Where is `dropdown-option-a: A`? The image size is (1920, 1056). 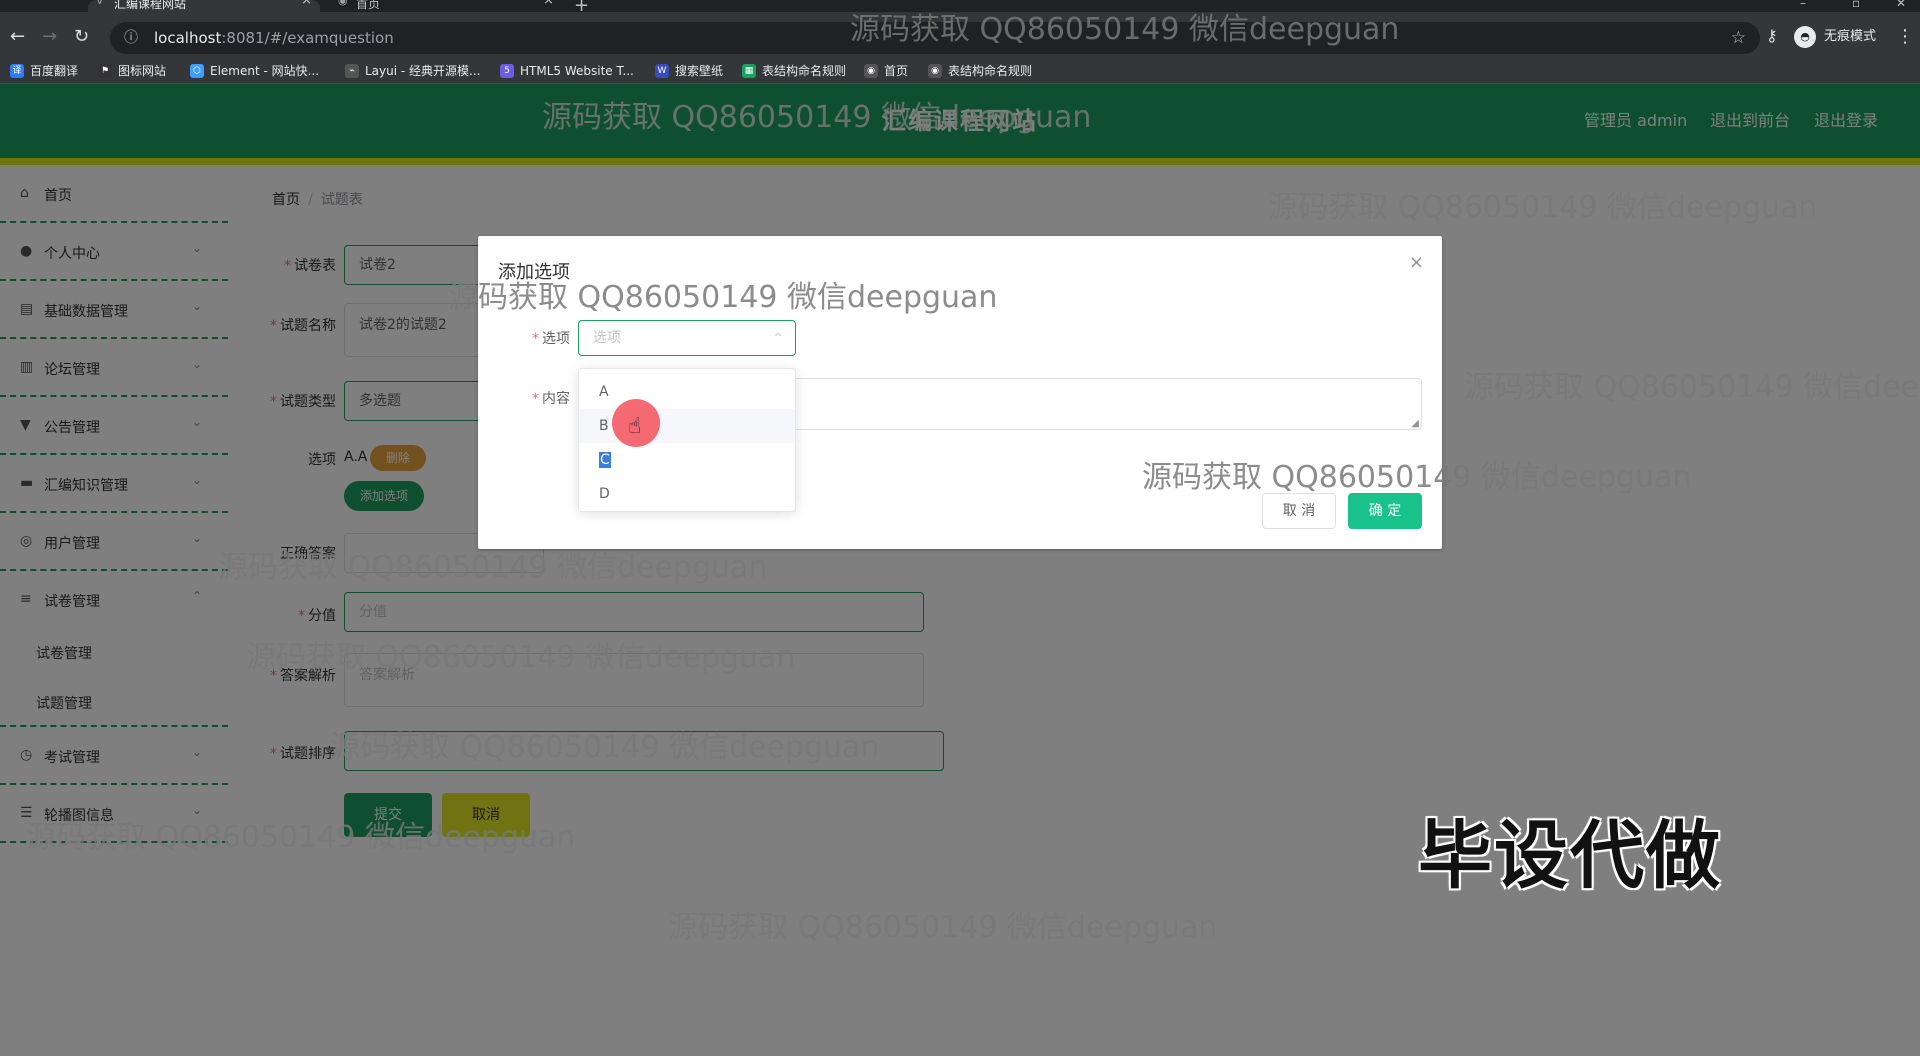 dropdown-option-a: A is located at coordinates (687, 392).